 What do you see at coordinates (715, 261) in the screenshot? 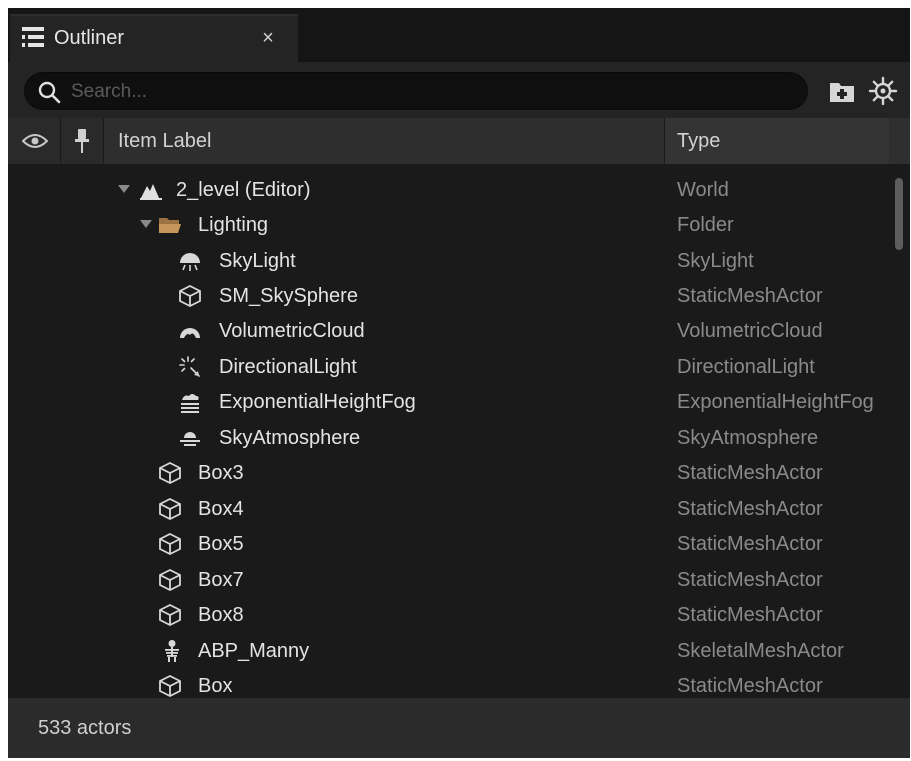
I see `row-type: SkyLight` at bounding box center [715, 261].